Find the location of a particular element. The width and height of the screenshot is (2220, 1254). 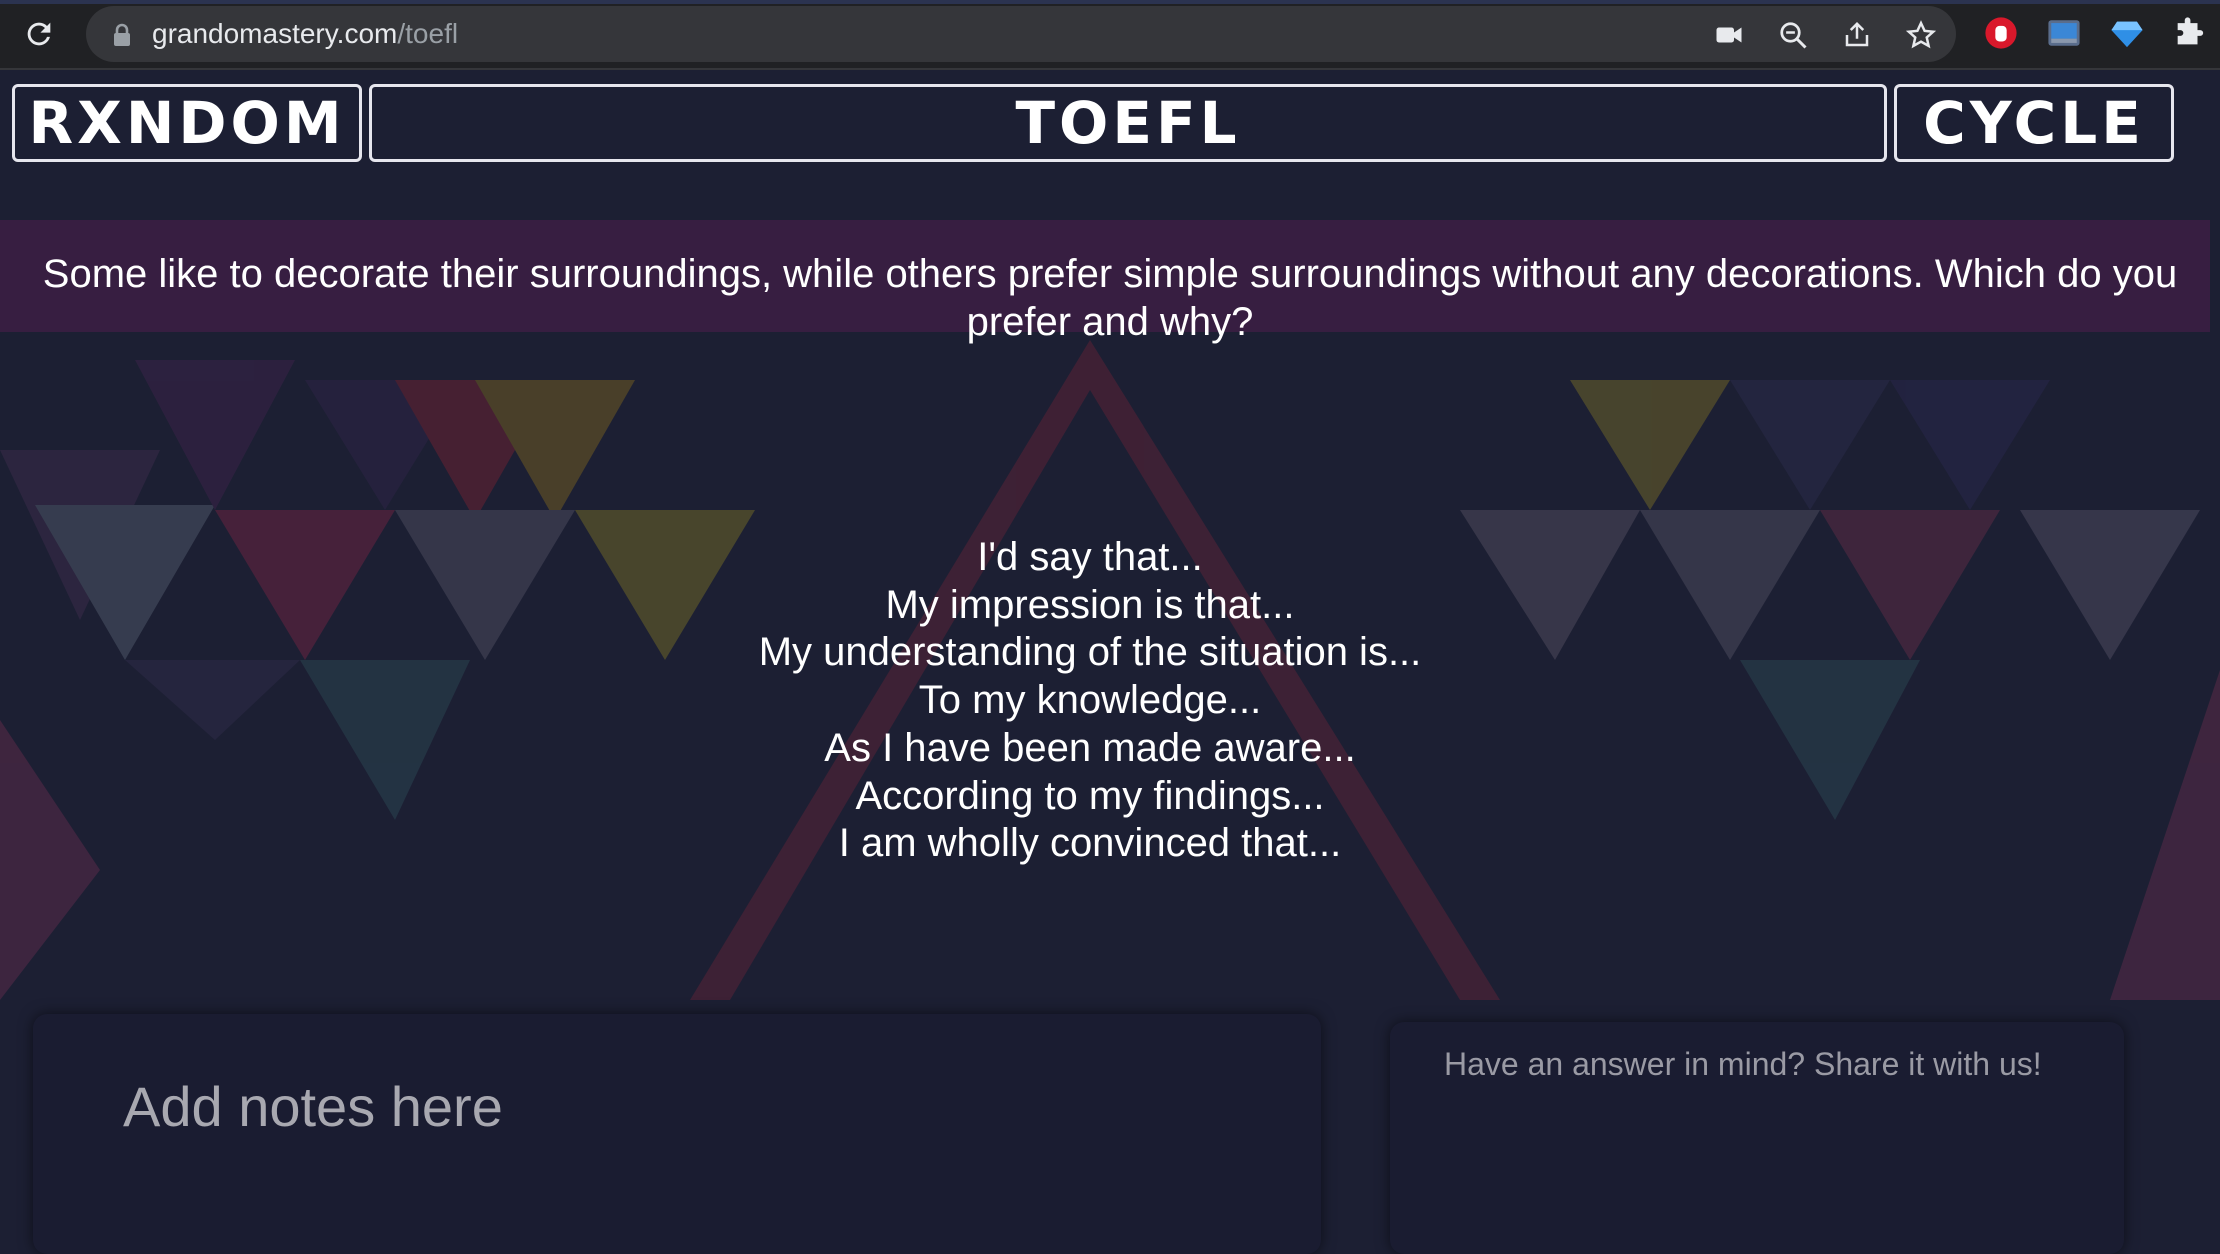

page-title-text: TOEFL is located at coordinates (1128, 123).